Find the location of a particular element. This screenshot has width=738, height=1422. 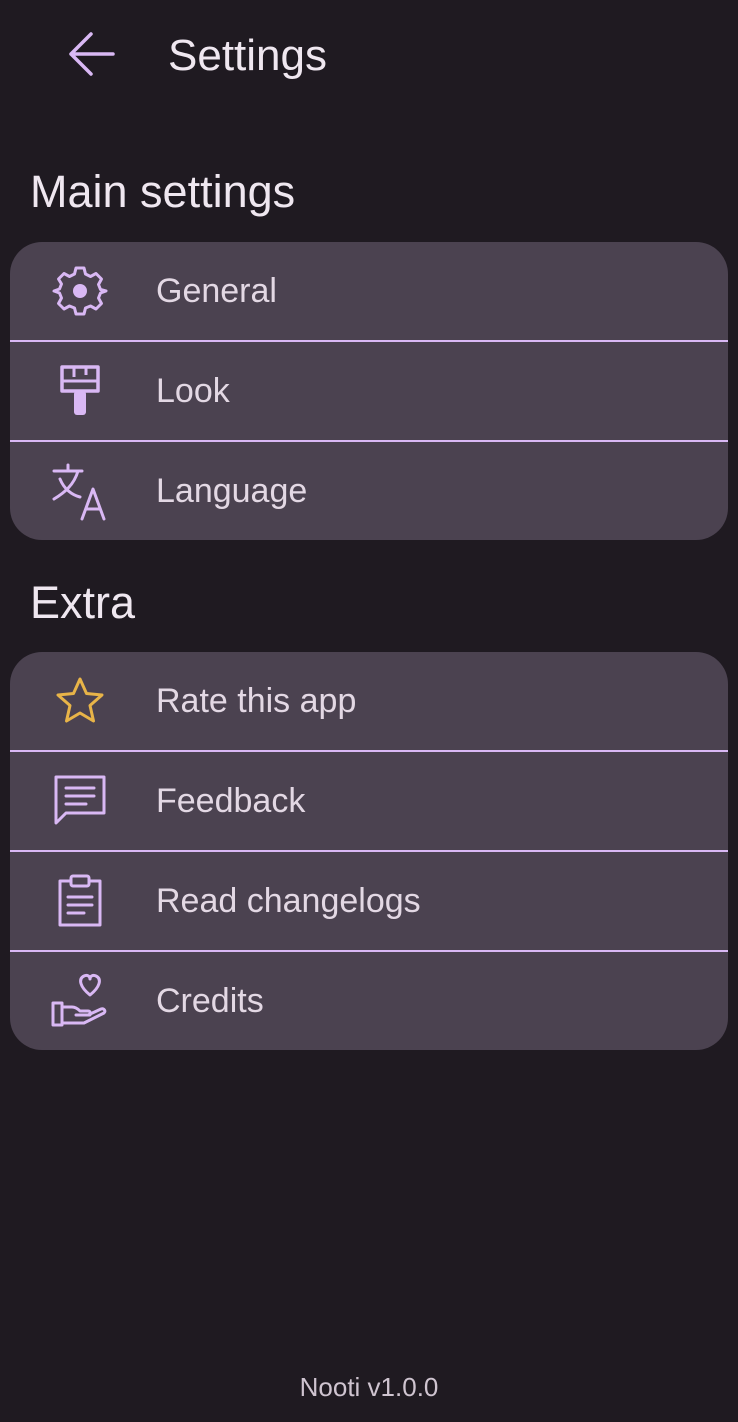

paint-brush-icon is located at coordinates (80, 391).